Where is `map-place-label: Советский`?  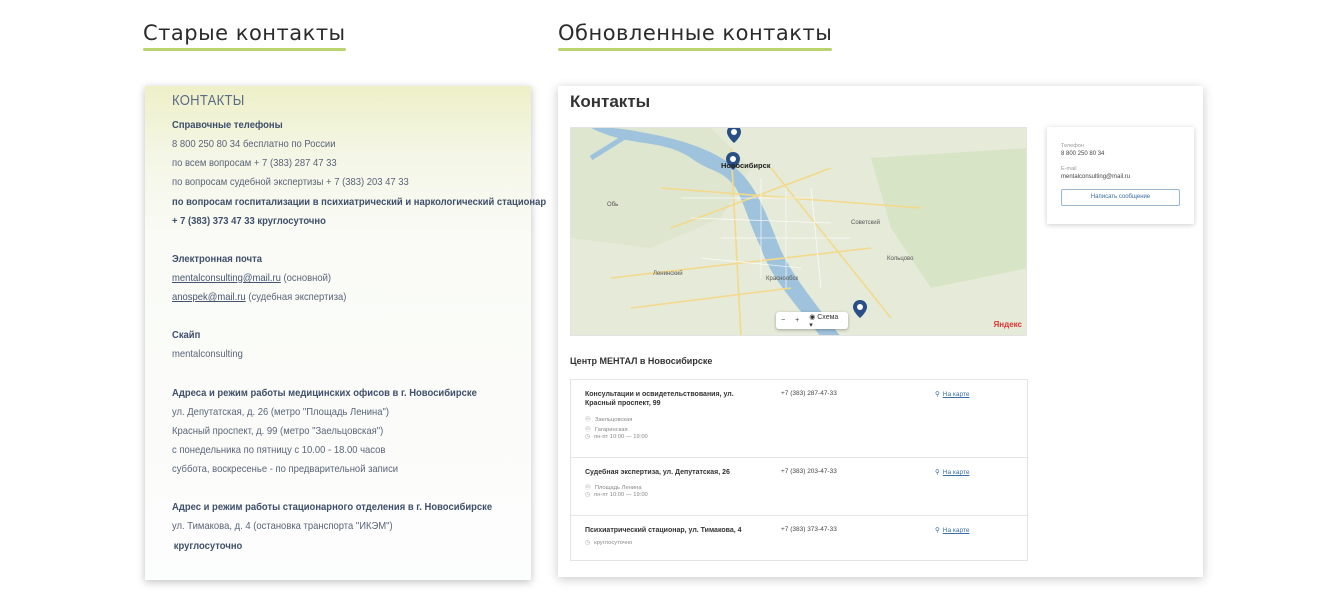
map-place-label: Советский is located at coordinates (865, 223).